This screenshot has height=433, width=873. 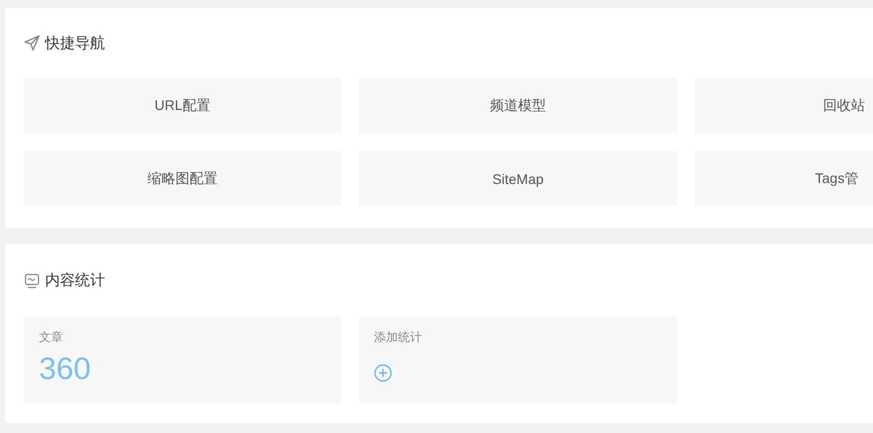 I want to click on section-title: 快捷导航, so click(x=75, y=43).